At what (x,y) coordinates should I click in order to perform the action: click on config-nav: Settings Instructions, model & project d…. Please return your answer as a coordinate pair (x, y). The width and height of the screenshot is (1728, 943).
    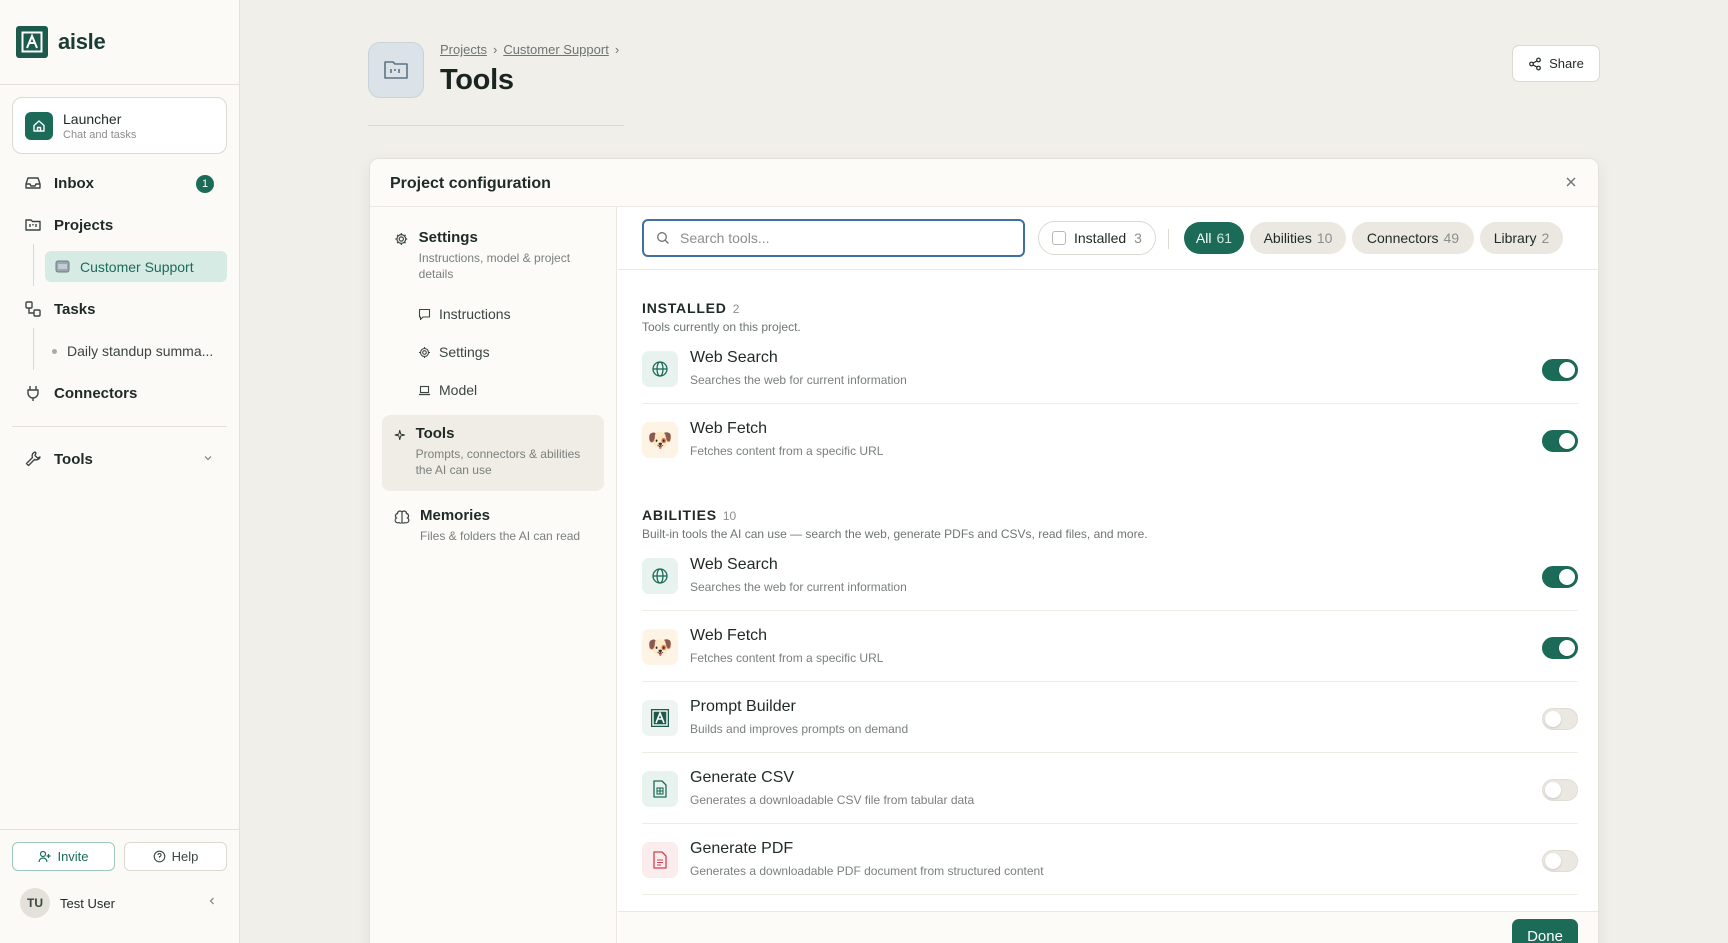
    Looking at the image, I should click on (493, 575).